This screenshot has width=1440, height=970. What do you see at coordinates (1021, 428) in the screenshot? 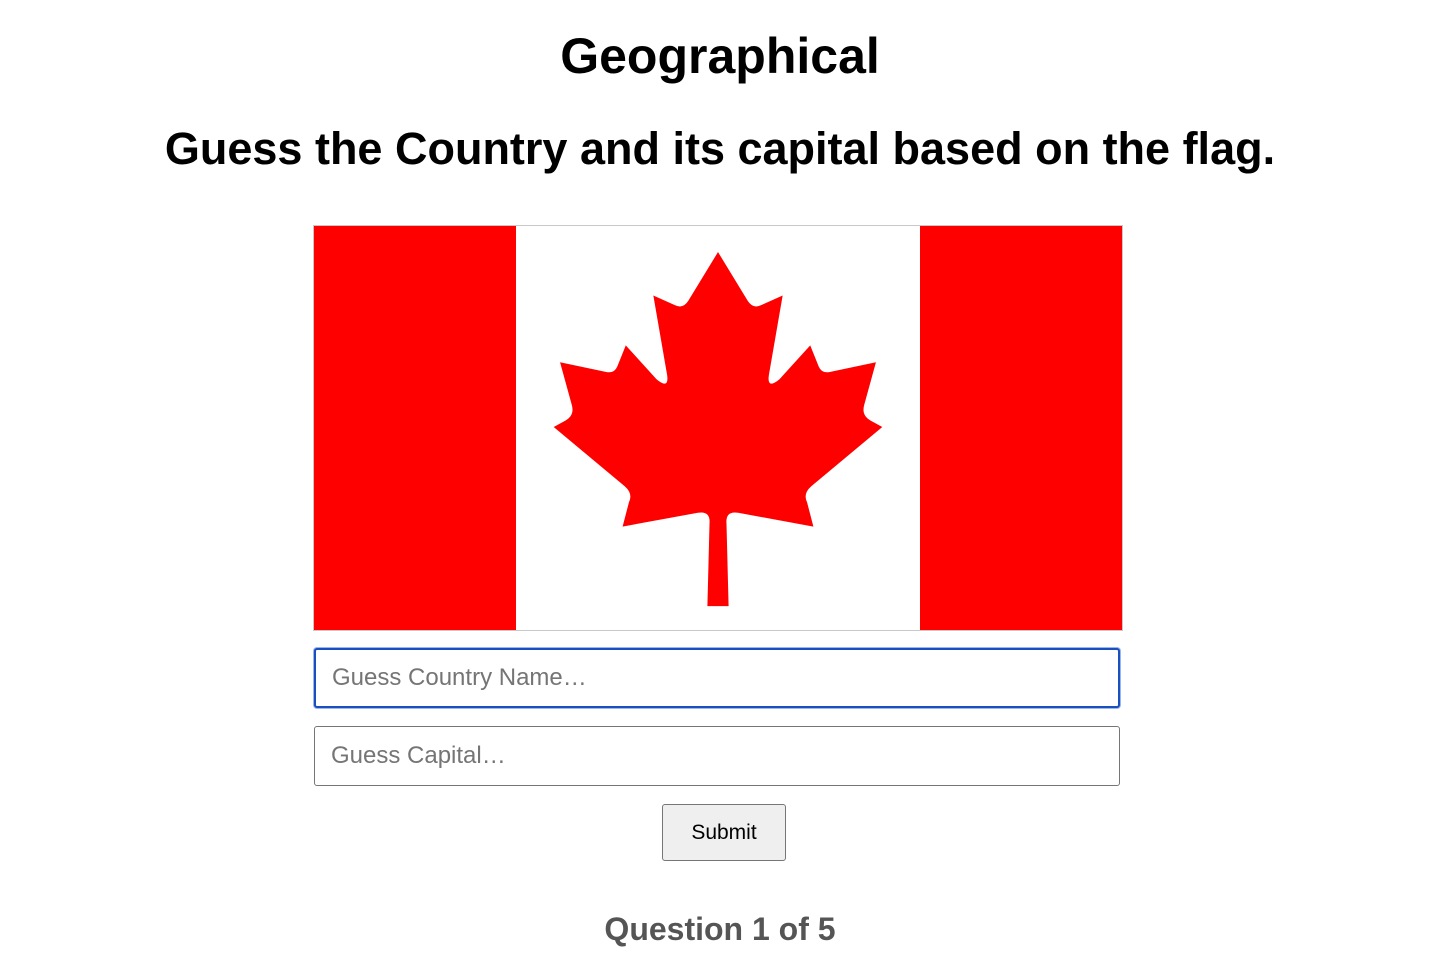
I see `flag-right-band` at bounding box center [1021, 428].